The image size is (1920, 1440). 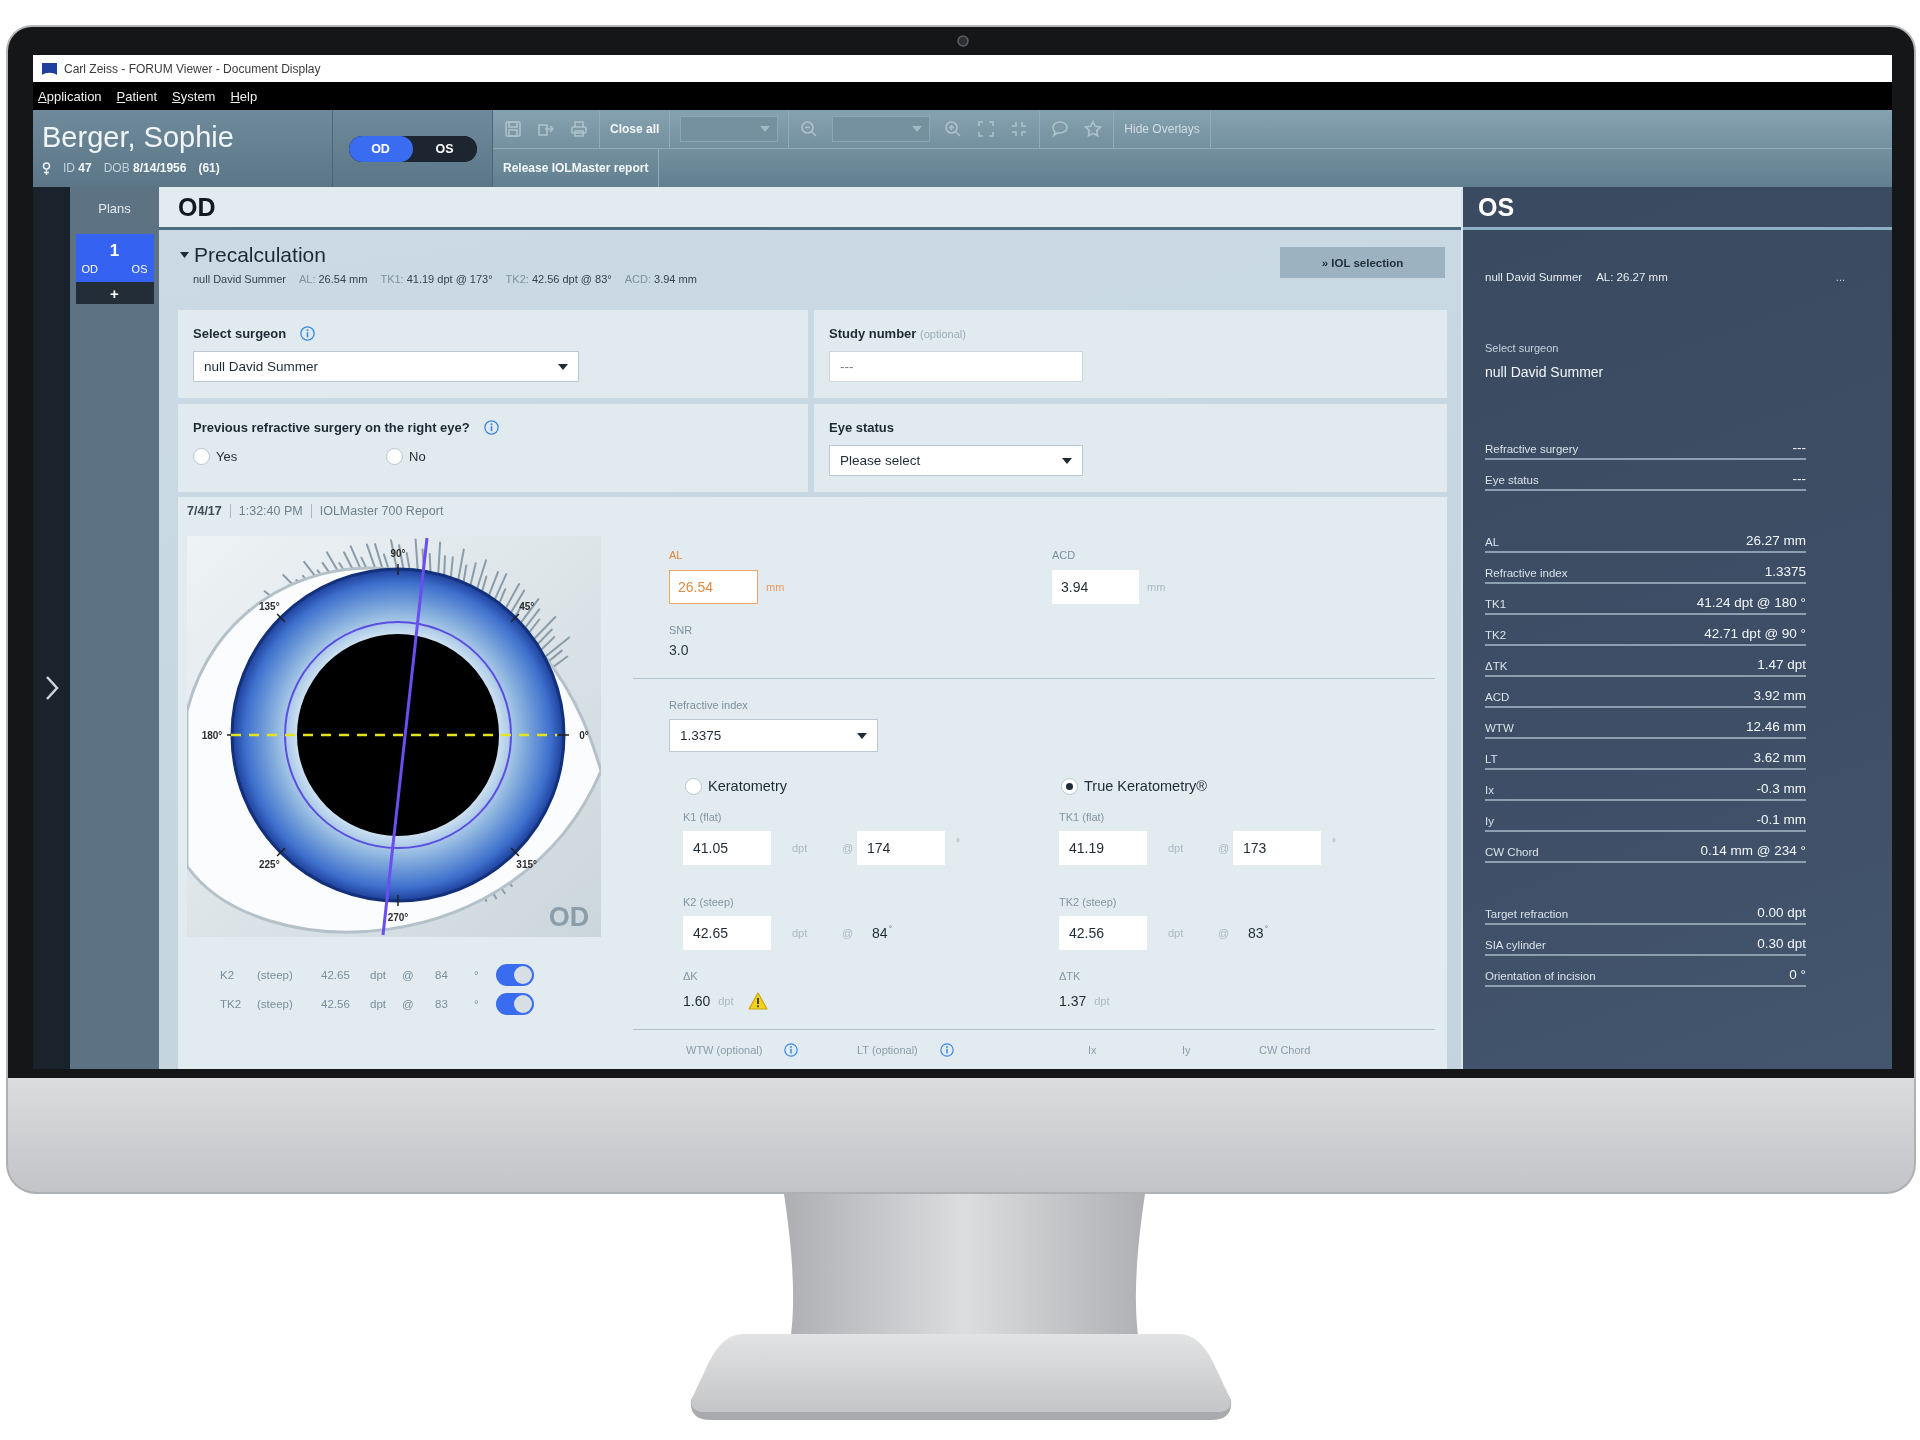 What do you see at coordinates (275, 975) in the screenshot?
I see `qualifier-label: (steep)` at bounding box center [275, 975].